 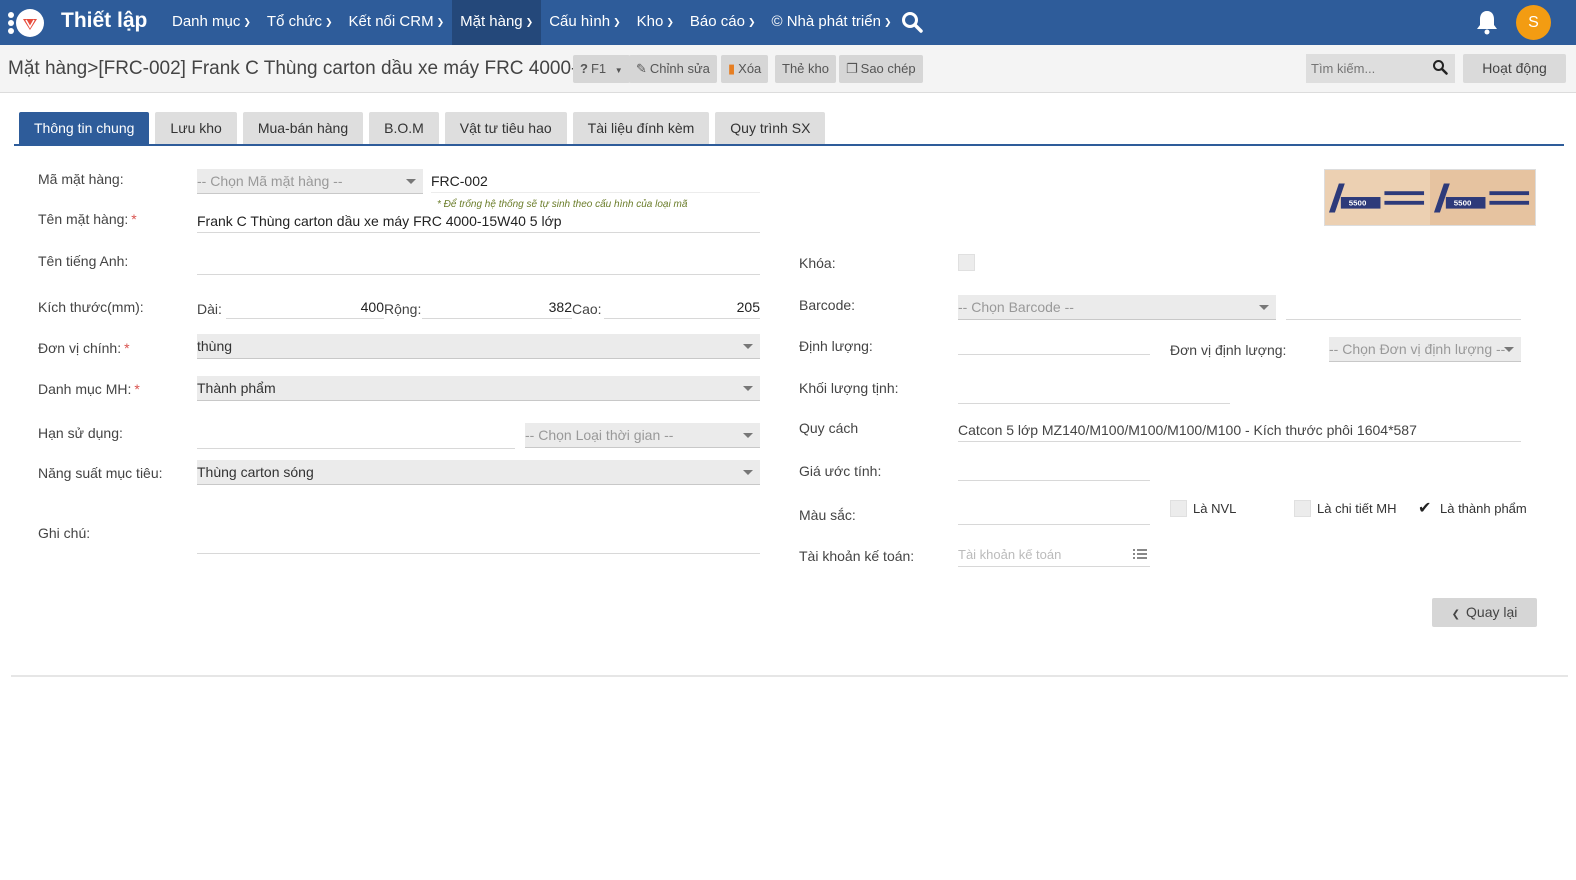 I want to click on edit-label: Chỉnh sửa, so click(x=679, y=68).